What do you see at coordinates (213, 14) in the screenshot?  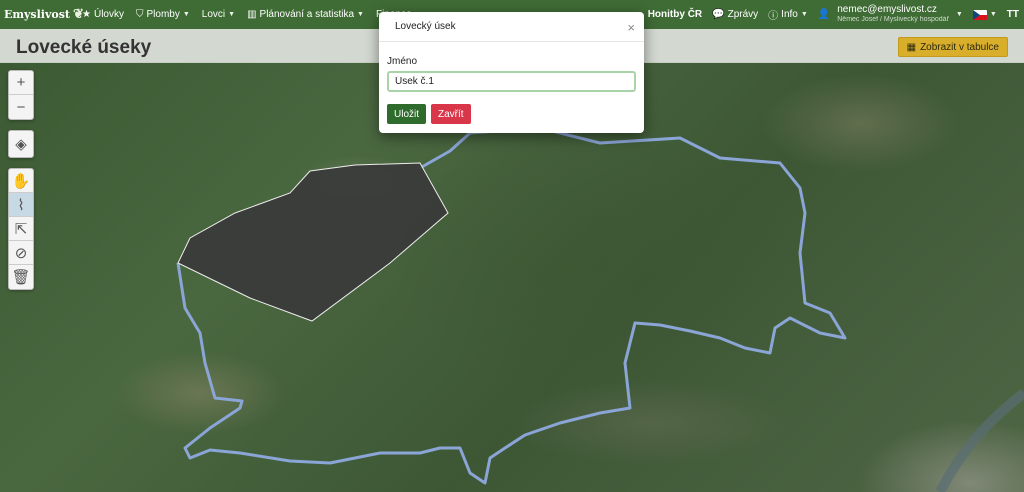 I see `menu-item-label: Lovci` at bounding box center [213, 14].